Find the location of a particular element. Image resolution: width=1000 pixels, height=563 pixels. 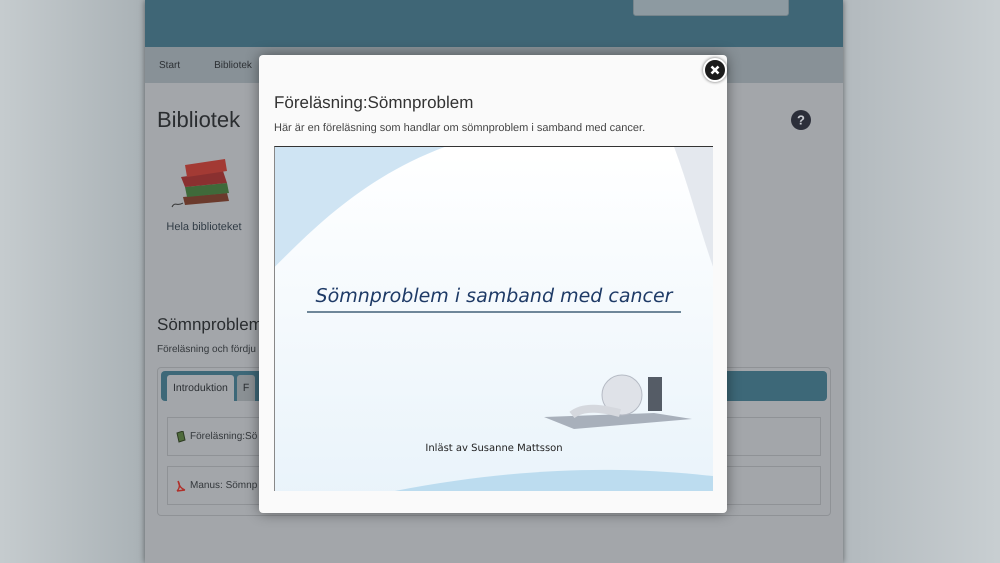

resource-label: Föreläsning:Sö is located at coordinates (224, 436).